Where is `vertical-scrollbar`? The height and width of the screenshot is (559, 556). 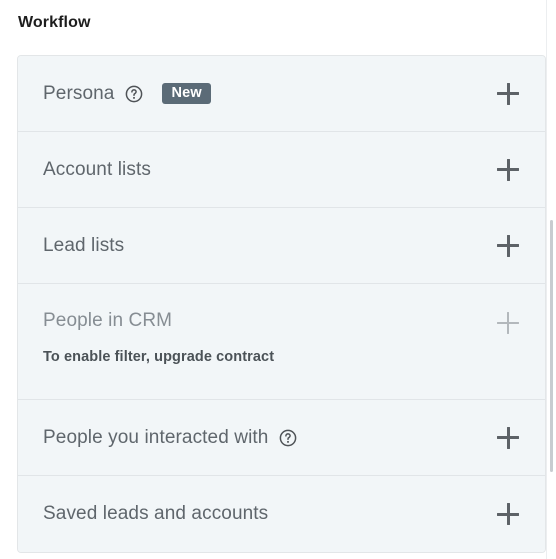
vertical-scrollbar is located at coordinates (551, 279).